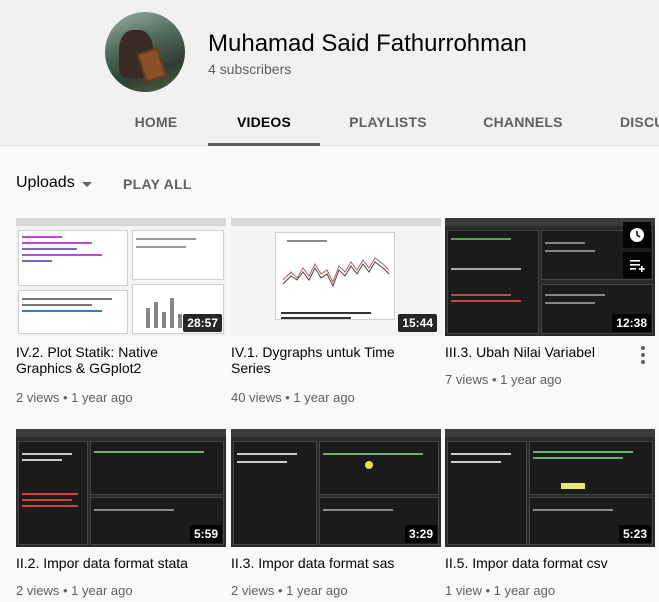 The image size is (659, 602). What do you see at coordinates (256, 397) in the screenshot?
I see `video-views: 40 views` at bounding box center [256, 397].